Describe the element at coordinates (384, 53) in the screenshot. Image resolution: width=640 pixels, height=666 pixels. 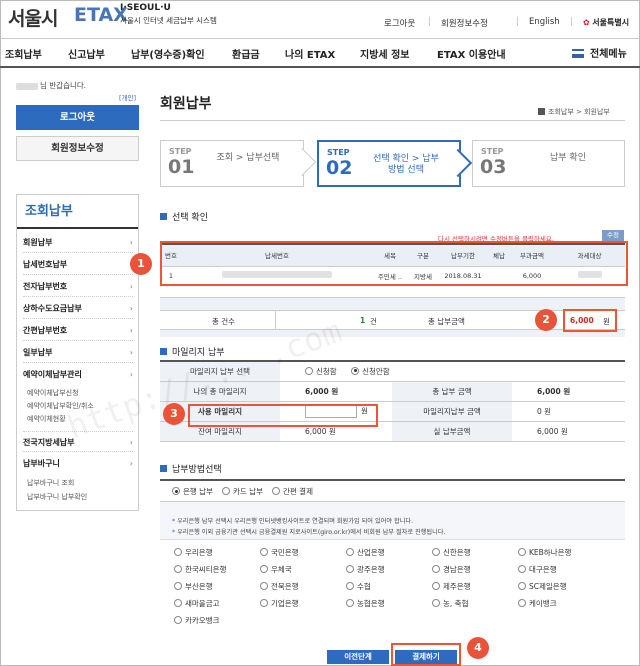
I see `nav-item-local-tax-info: 지방세 정보` at that location.